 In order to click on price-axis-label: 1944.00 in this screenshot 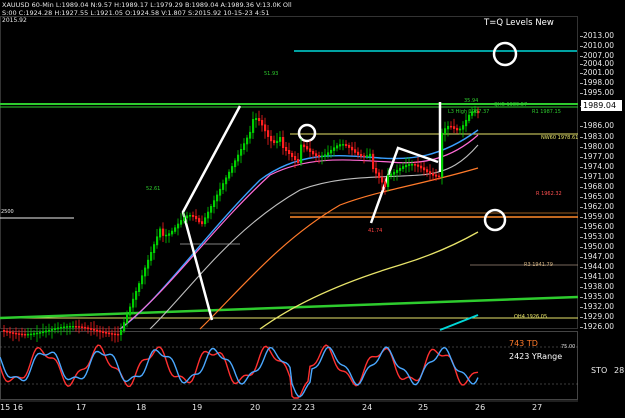, I will do `click(599, 266)`.